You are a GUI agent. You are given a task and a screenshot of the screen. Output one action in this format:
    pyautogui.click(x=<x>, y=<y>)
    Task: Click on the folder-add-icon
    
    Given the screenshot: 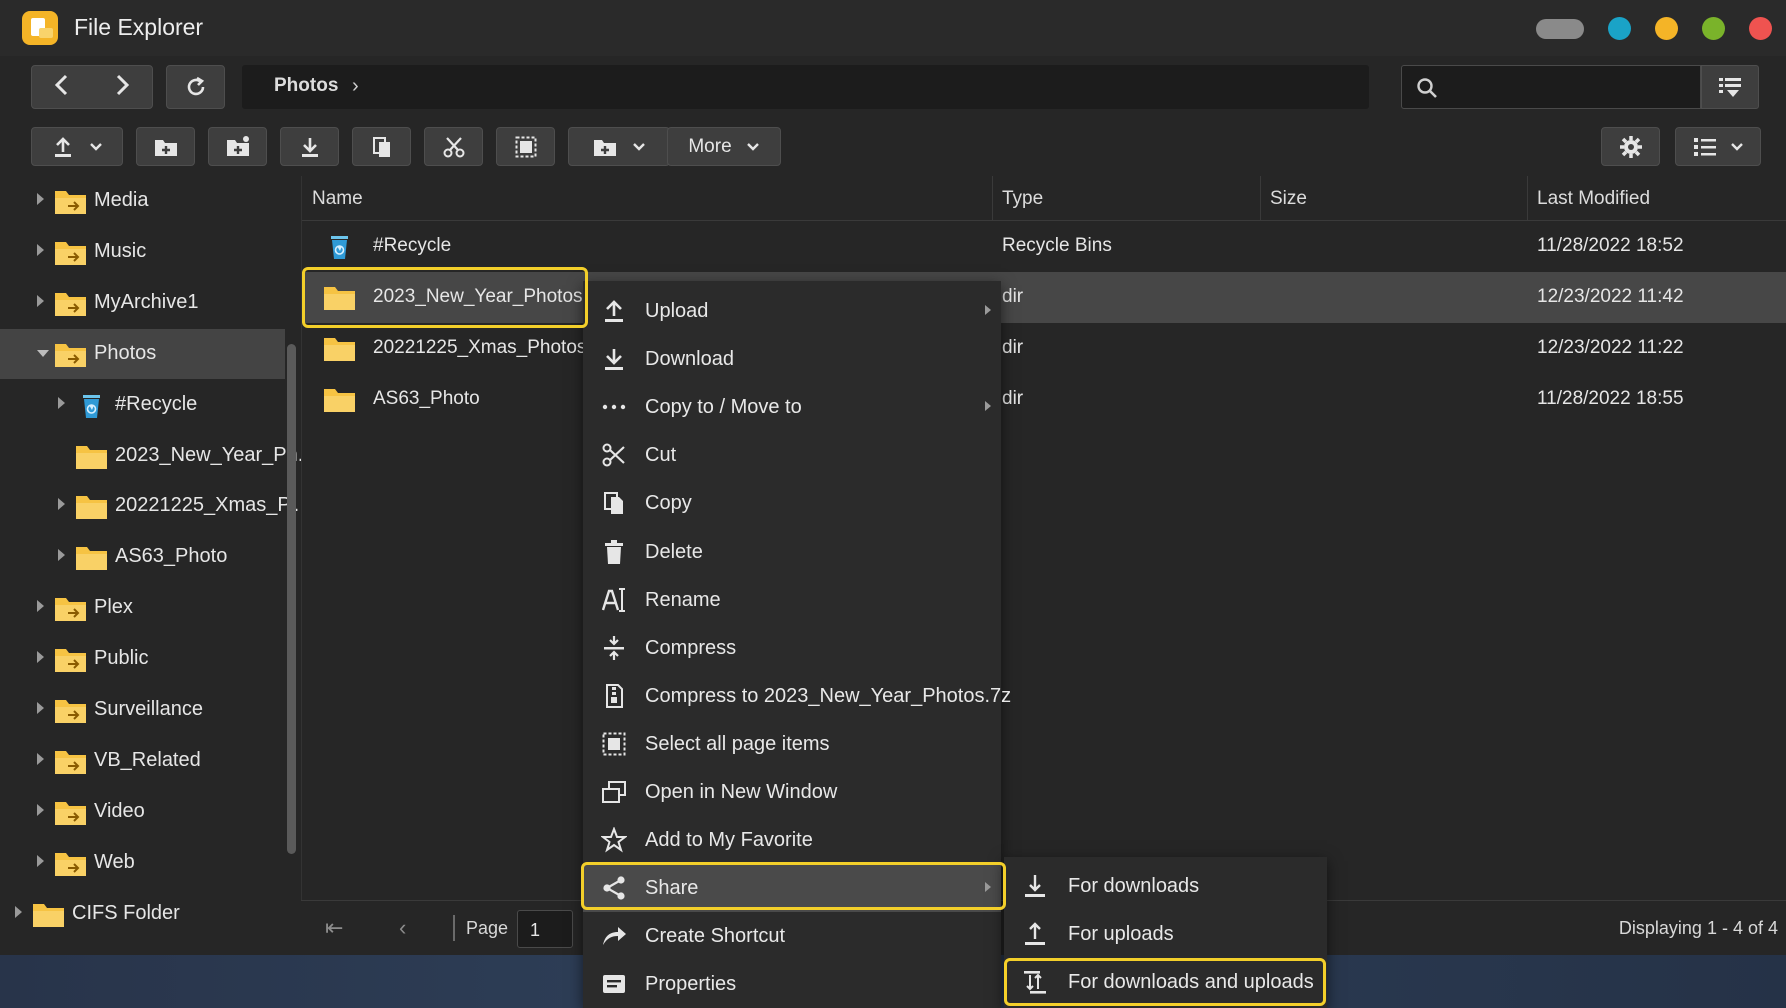 What is the action you would take?
    pyautogui.click(x=605, y=147)
    